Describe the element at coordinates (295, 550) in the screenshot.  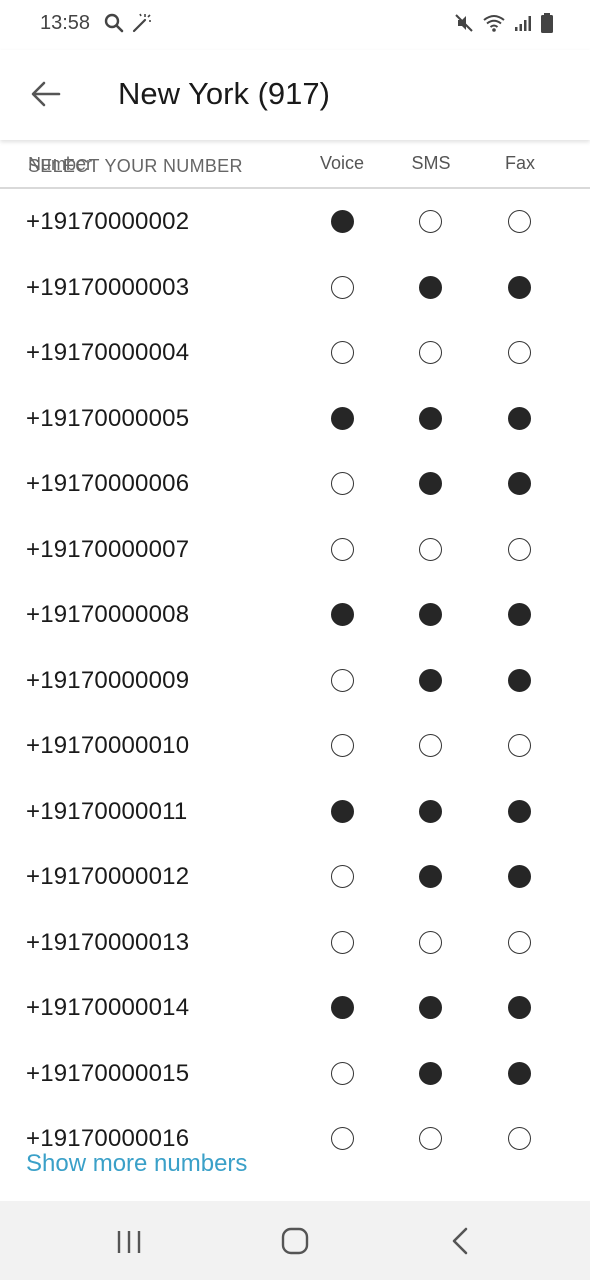
I see `table-row: +19170000007` at that location.